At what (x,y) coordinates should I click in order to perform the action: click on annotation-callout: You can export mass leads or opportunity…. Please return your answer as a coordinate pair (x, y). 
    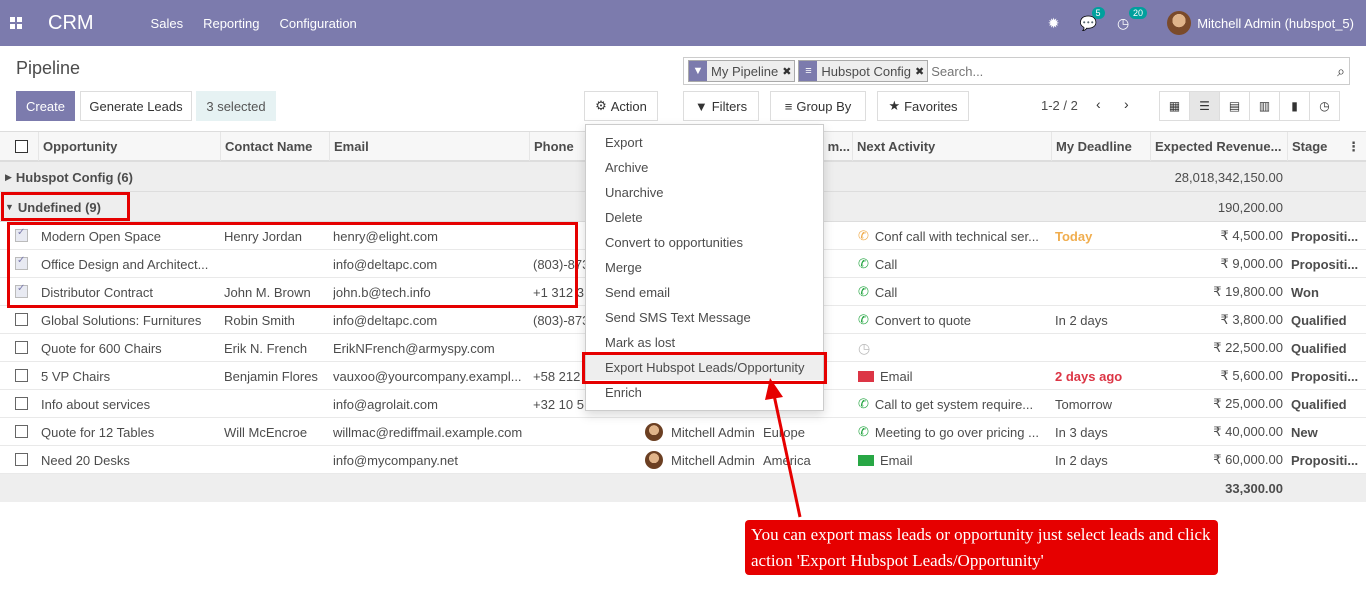
    Looking at the image, I should click on (981, 547).